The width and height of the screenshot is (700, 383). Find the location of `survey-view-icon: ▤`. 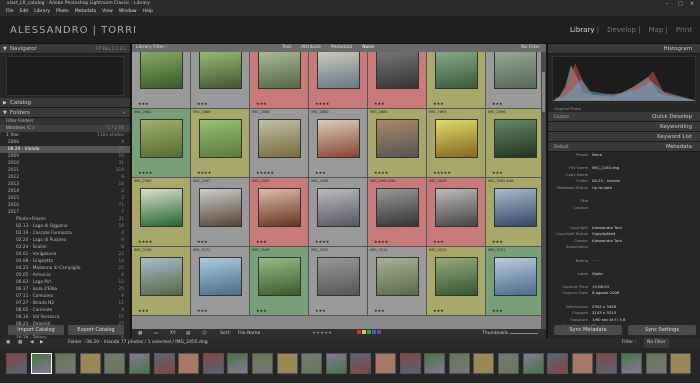

survey-view-icon: ▤ is located at coordinates (188, 333).